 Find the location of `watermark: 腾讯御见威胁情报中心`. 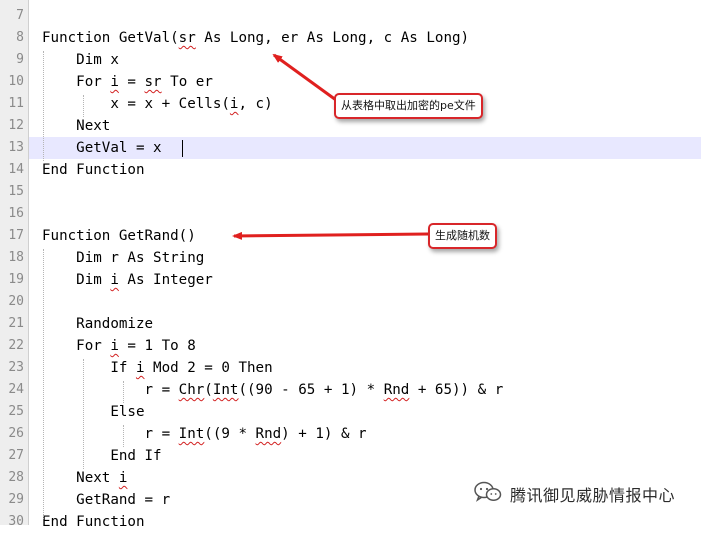

watermark: 腾讯御见威胁情报中心 is located at coordinates (574, 494).